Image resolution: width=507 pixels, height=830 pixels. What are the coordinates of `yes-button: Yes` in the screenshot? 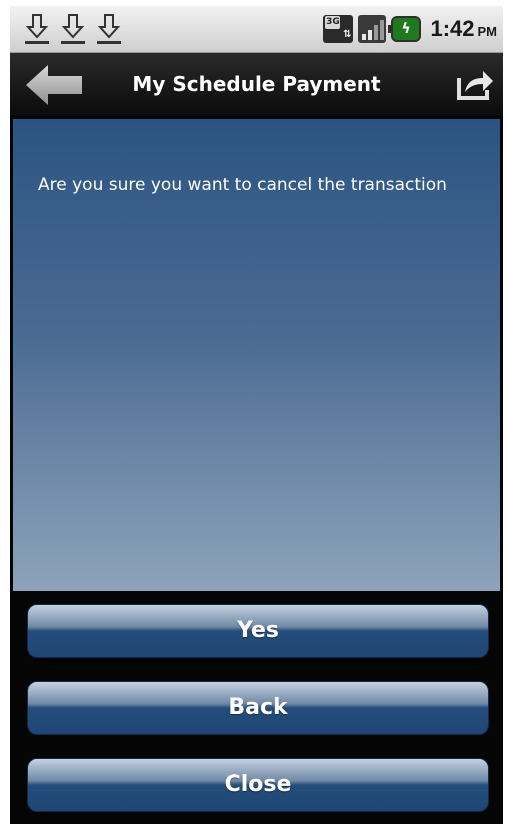 It's located at (258, 631).